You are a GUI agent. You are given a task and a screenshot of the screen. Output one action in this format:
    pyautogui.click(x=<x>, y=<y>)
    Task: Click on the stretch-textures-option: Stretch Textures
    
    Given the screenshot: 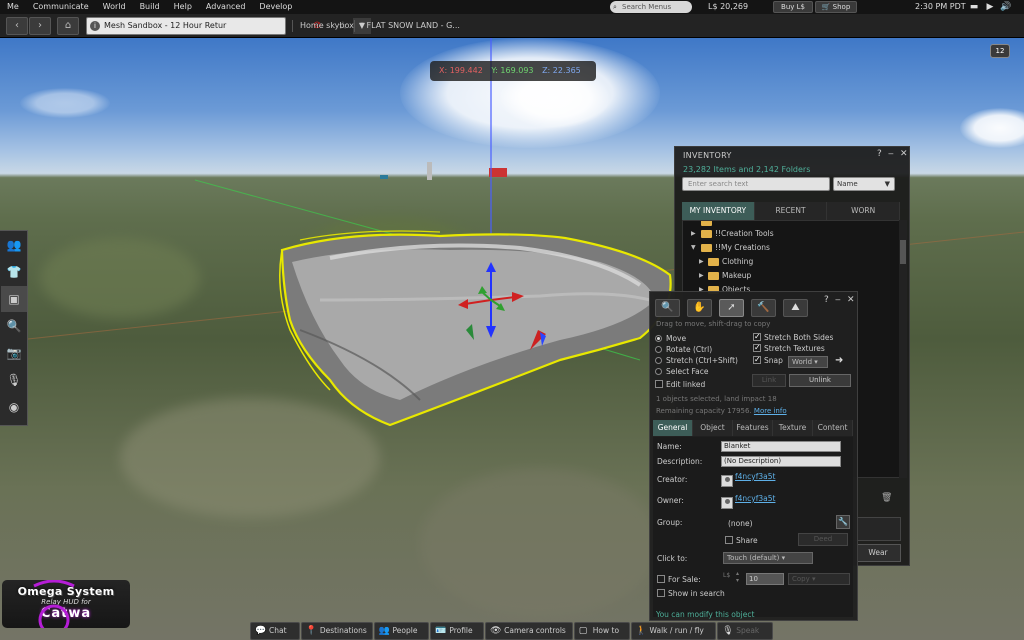 What is the action you would take?
    pyautogui.click(x=789, y=348)
    